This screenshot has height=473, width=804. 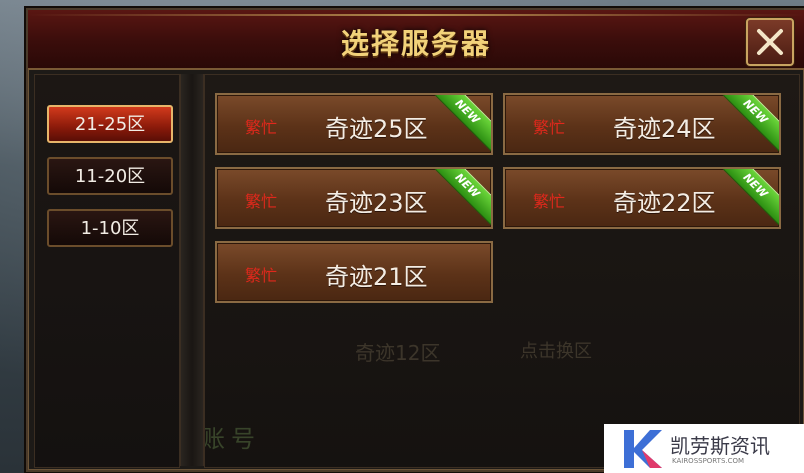 I want to click on site-watermark: 凯劳斯资讯 KAIROSSPORTS.COM, so click(x=704, y=448).